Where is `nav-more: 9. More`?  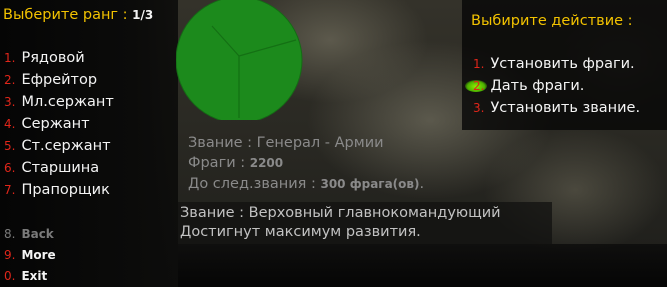
nav-more: 9. More is located at coordinates (30, 255).